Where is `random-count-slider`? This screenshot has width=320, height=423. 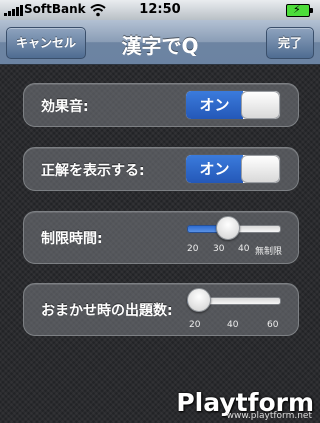
random-count-slider is located at coordinates (234, 299).